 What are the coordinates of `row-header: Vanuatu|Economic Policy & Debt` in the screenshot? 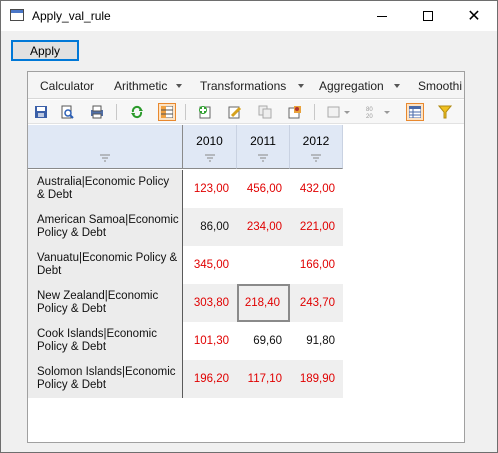 It's located at (105, 265).